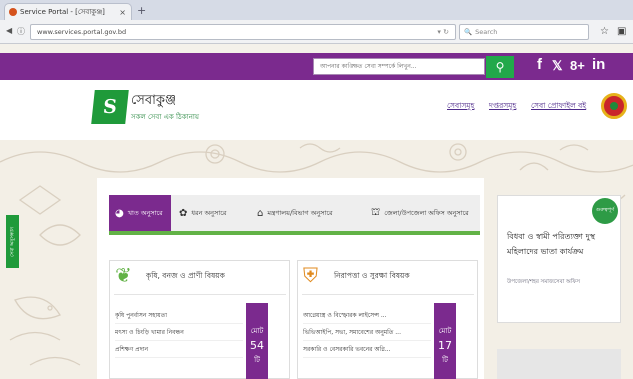 The height and width of the screenshot is (379, 633). What do you see at coordinates (9, 30) in the screenshot?
I see `back-button: ◀` at bounding box center [9, 30].